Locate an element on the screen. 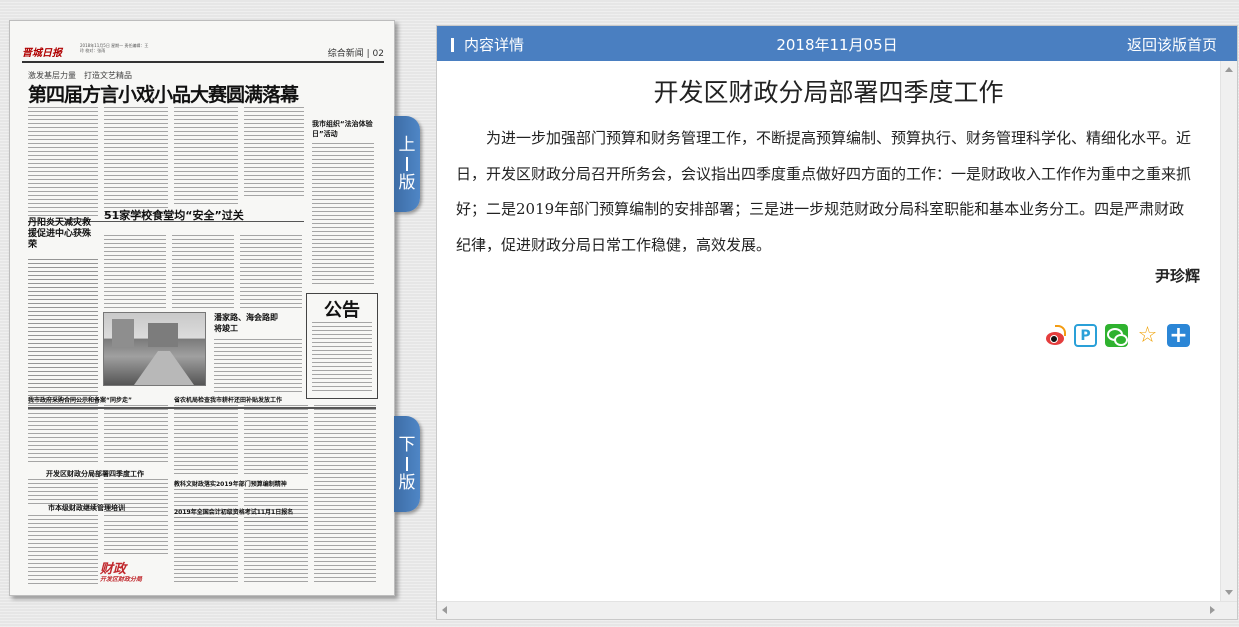 The image size is (1239, 627). panel-toolbar: 2018年11月05日 内容详情 返回该版首页 is located at coordinates (837, 43).